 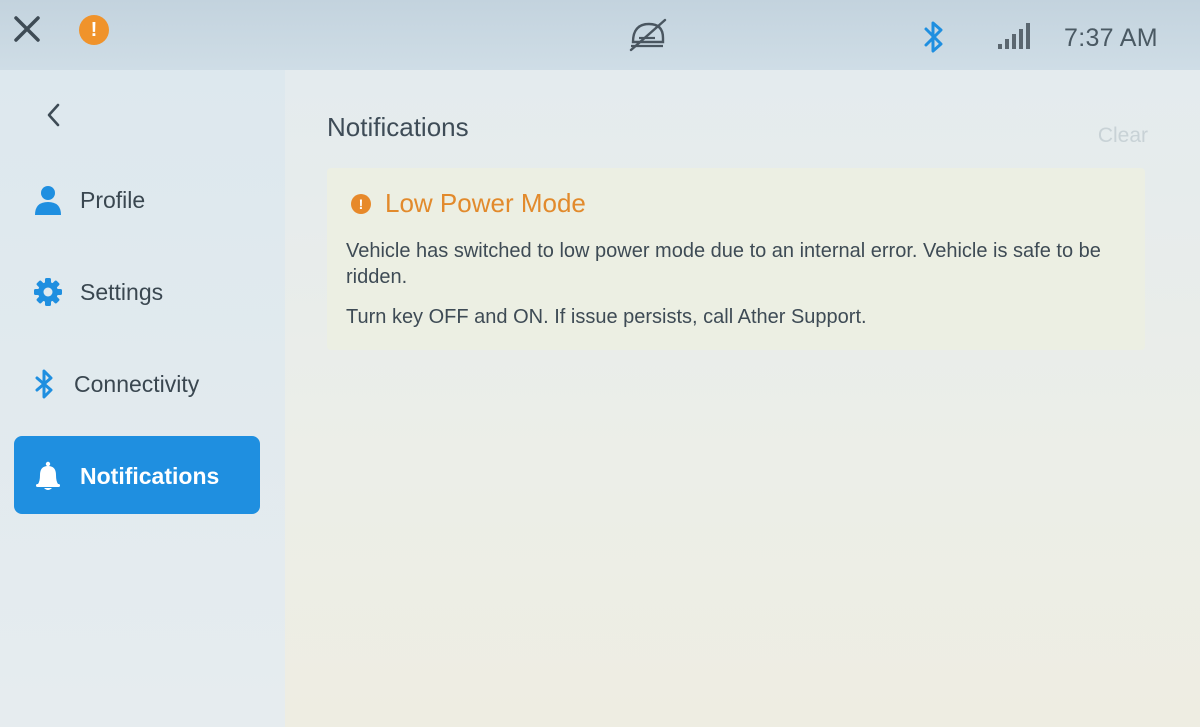 What do you see at coordinates (113, 200) in the screenshot?
I see `sidebar-item-label: Profile` at bounding box center [113, 200].